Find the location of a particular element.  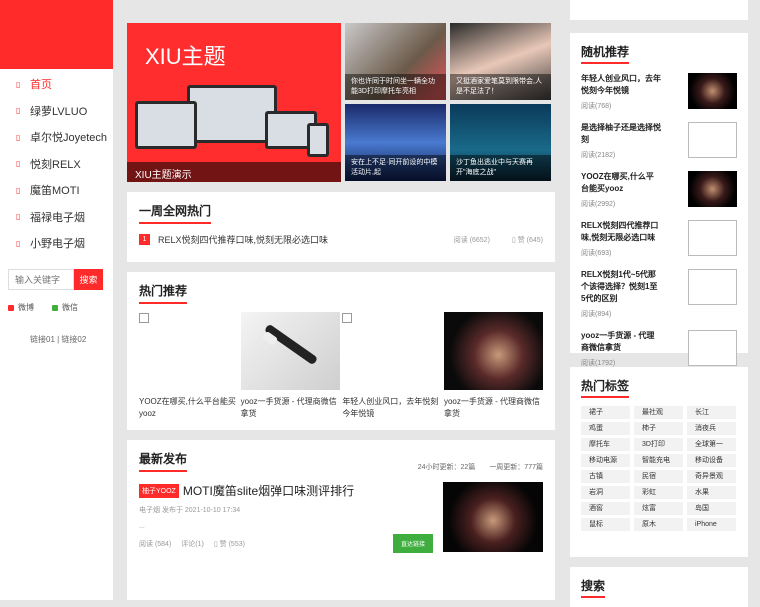

tag-item: 裙子 is located at coordinates (605, 412).